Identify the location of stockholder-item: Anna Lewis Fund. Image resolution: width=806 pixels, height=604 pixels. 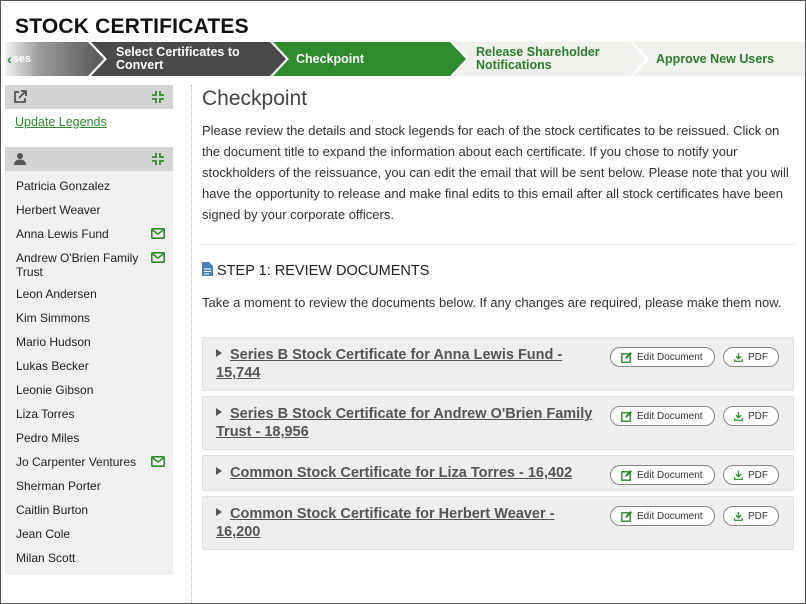
(89, 235).